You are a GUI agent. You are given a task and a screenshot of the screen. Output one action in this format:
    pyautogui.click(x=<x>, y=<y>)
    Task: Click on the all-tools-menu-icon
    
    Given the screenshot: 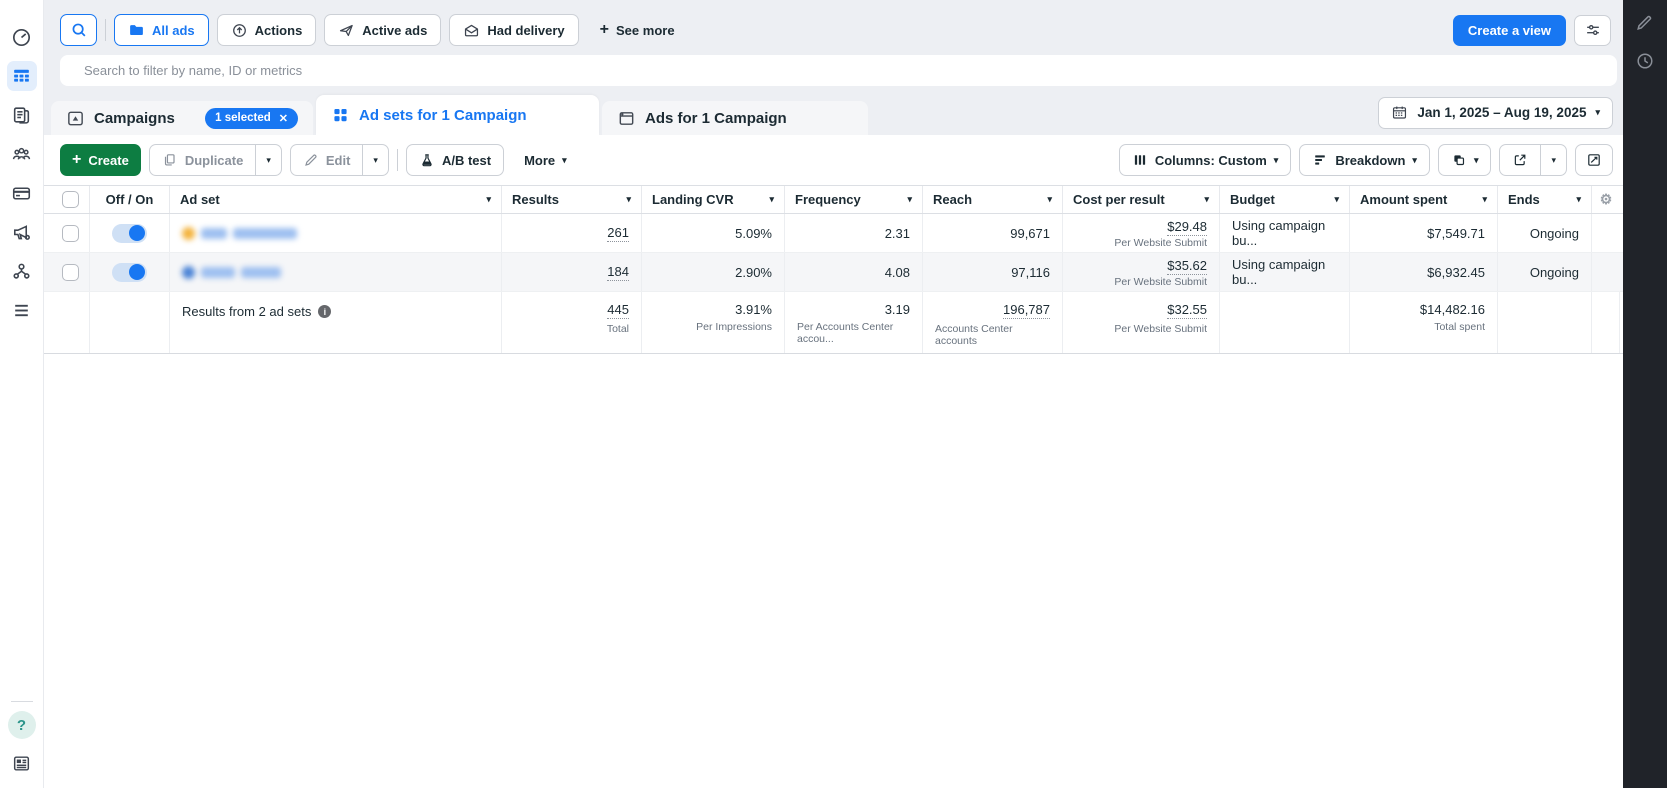 What is the action you would take?
    pyautogui.click(x=22, y=310)
    